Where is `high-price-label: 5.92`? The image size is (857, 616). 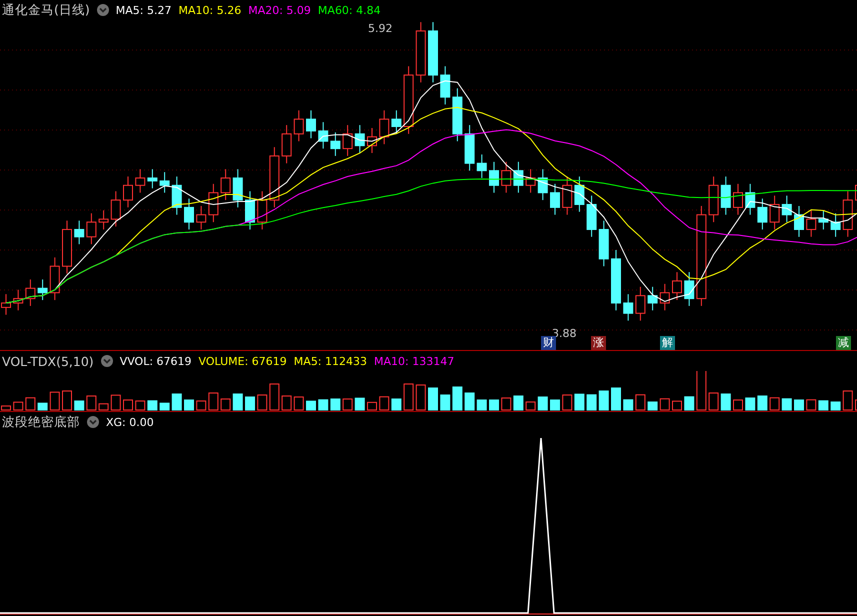
high-price-label: 5.92 is located at coordinates (380, 28).